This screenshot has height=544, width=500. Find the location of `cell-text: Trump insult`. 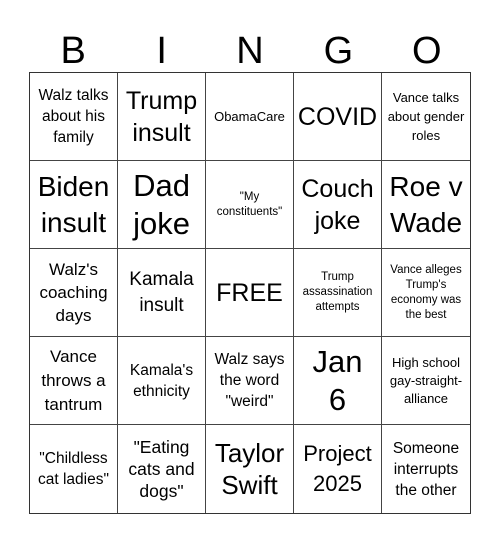

cell-text: Trump insult is located at coordinates (161, 116).